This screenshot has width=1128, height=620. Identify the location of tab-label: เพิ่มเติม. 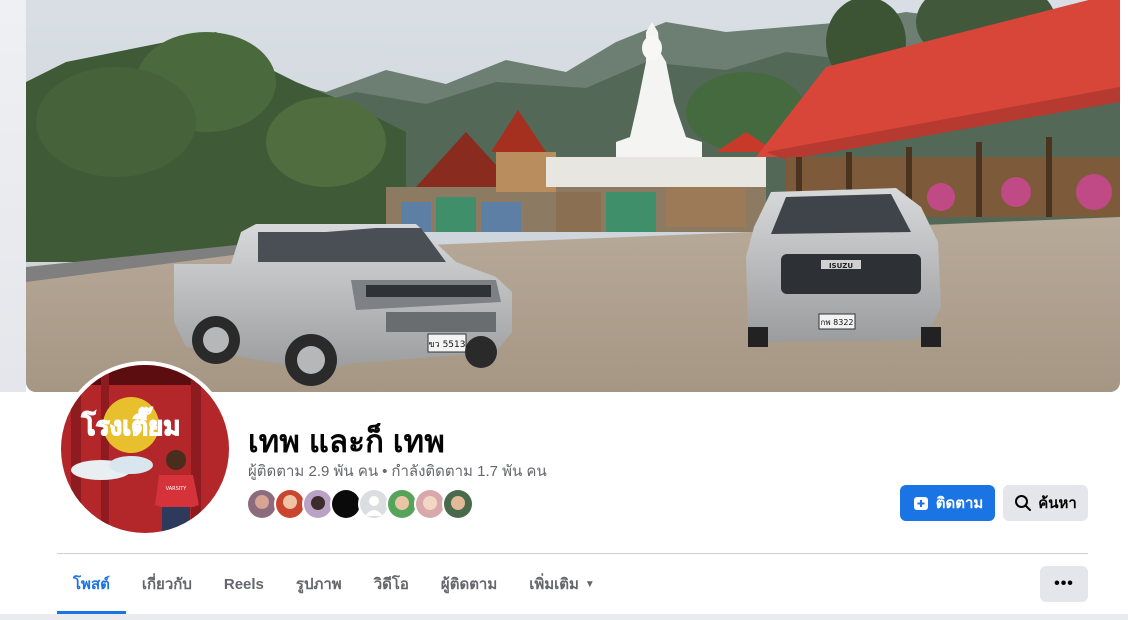
(554, 584).